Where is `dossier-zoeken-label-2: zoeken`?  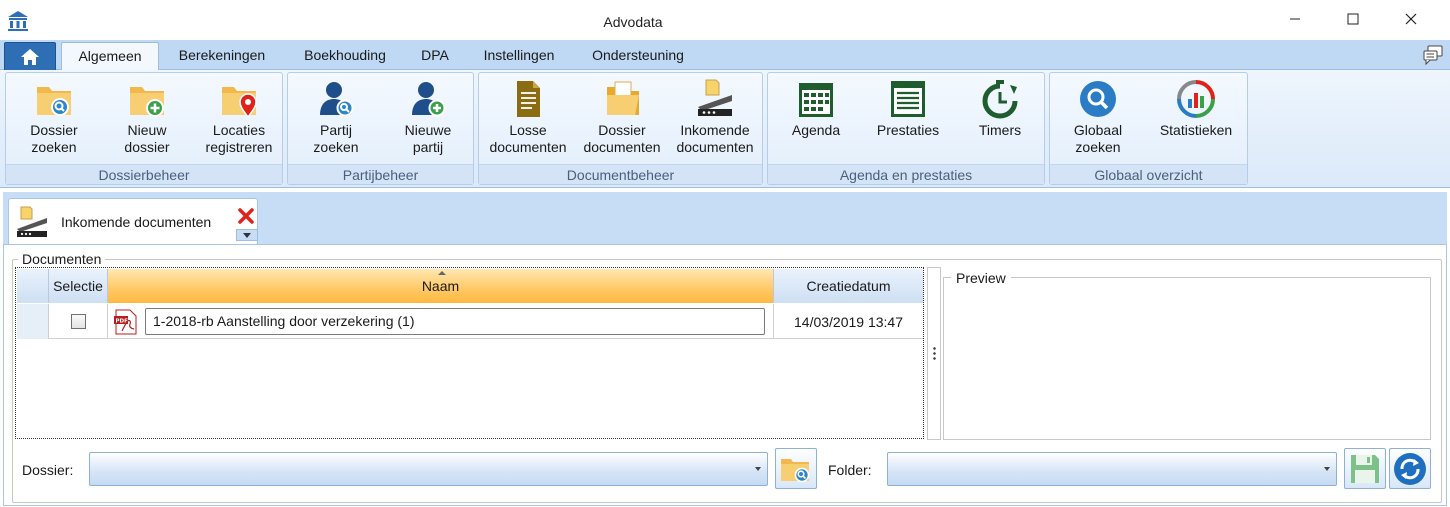 dossier-zoeken-label-2: zoeken is located at coordinates (54, 147).